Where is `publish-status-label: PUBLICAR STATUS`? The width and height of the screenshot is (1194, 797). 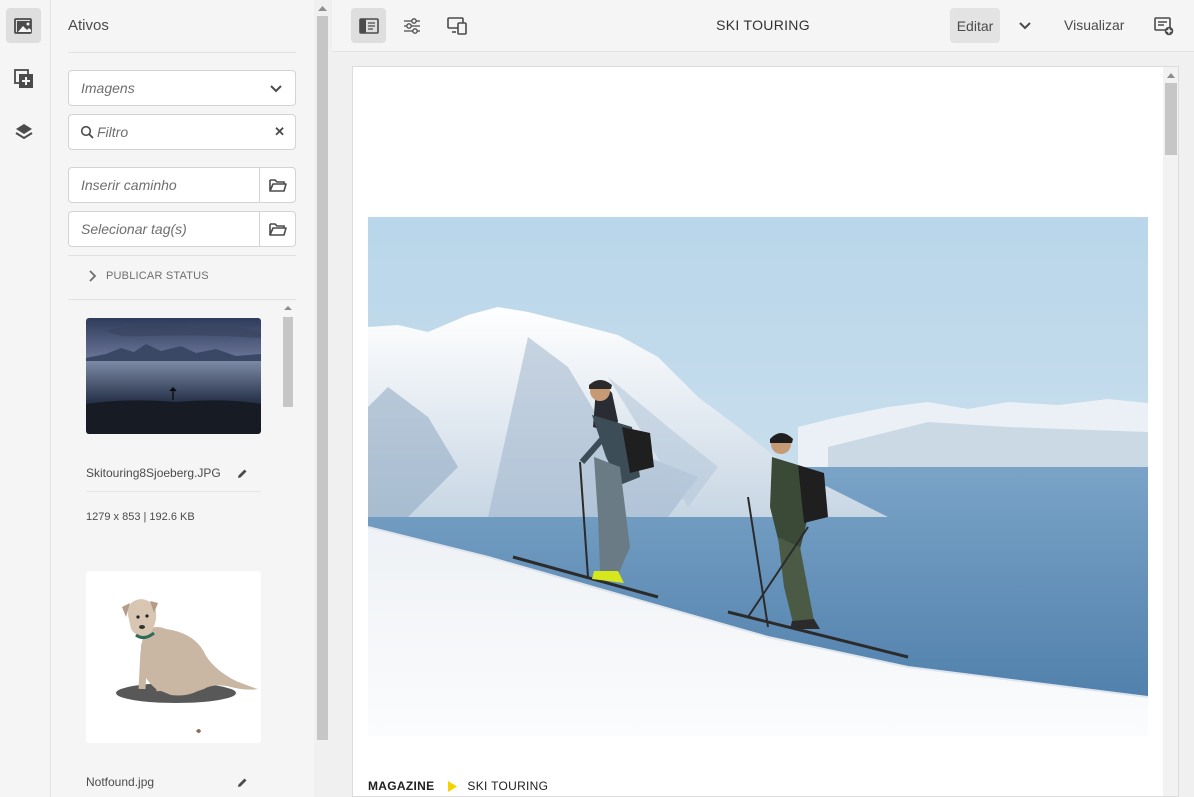 publish-status-label: PUBLICAR STATUS is located at coordinates (157, 276).